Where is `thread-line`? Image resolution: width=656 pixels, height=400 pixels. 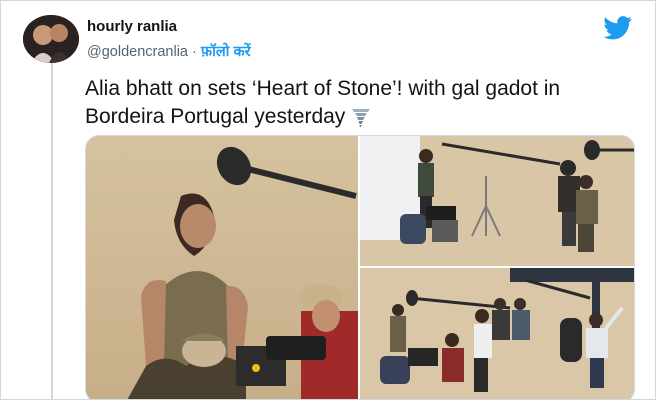
thread-line is located at coordinates (52, 231).